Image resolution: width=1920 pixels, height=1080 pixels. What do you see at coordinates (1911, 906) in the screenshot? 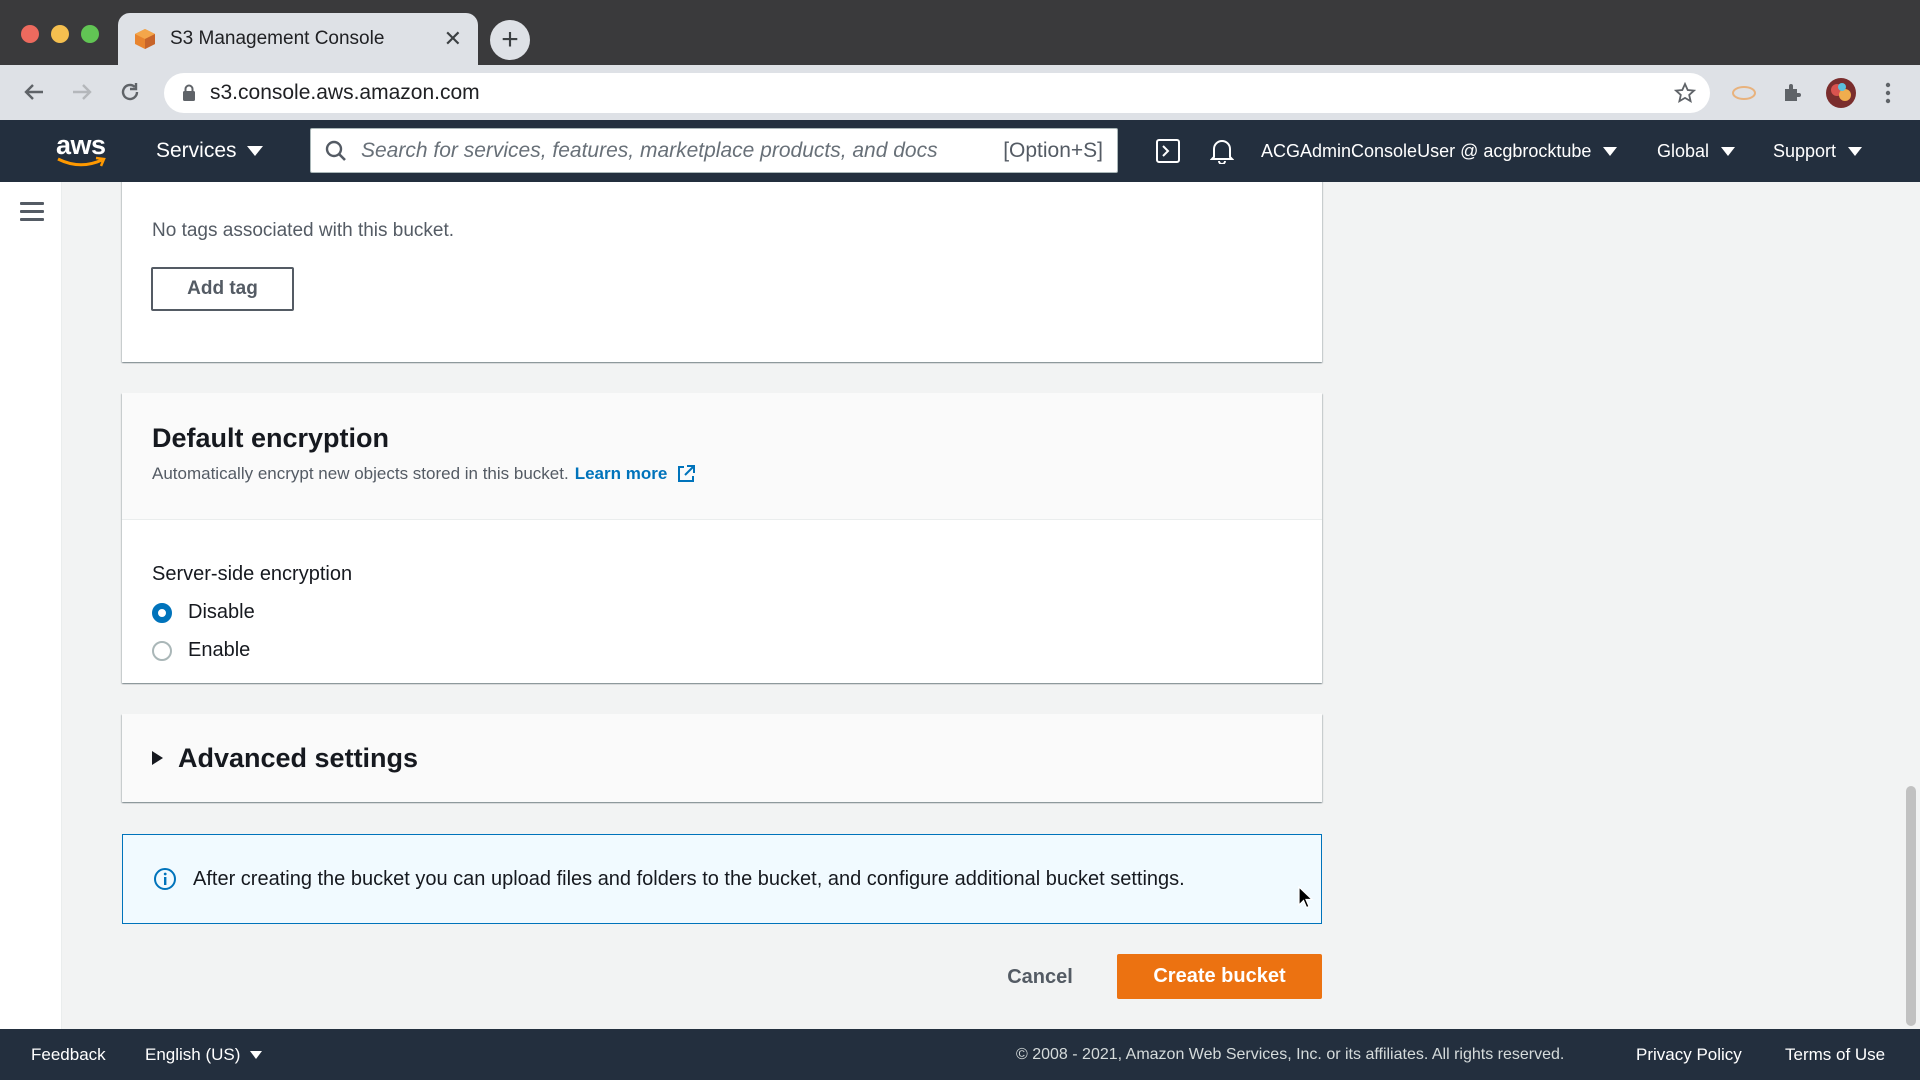
I see `scrollbar-thumb` at bounding box center [1911, 906].